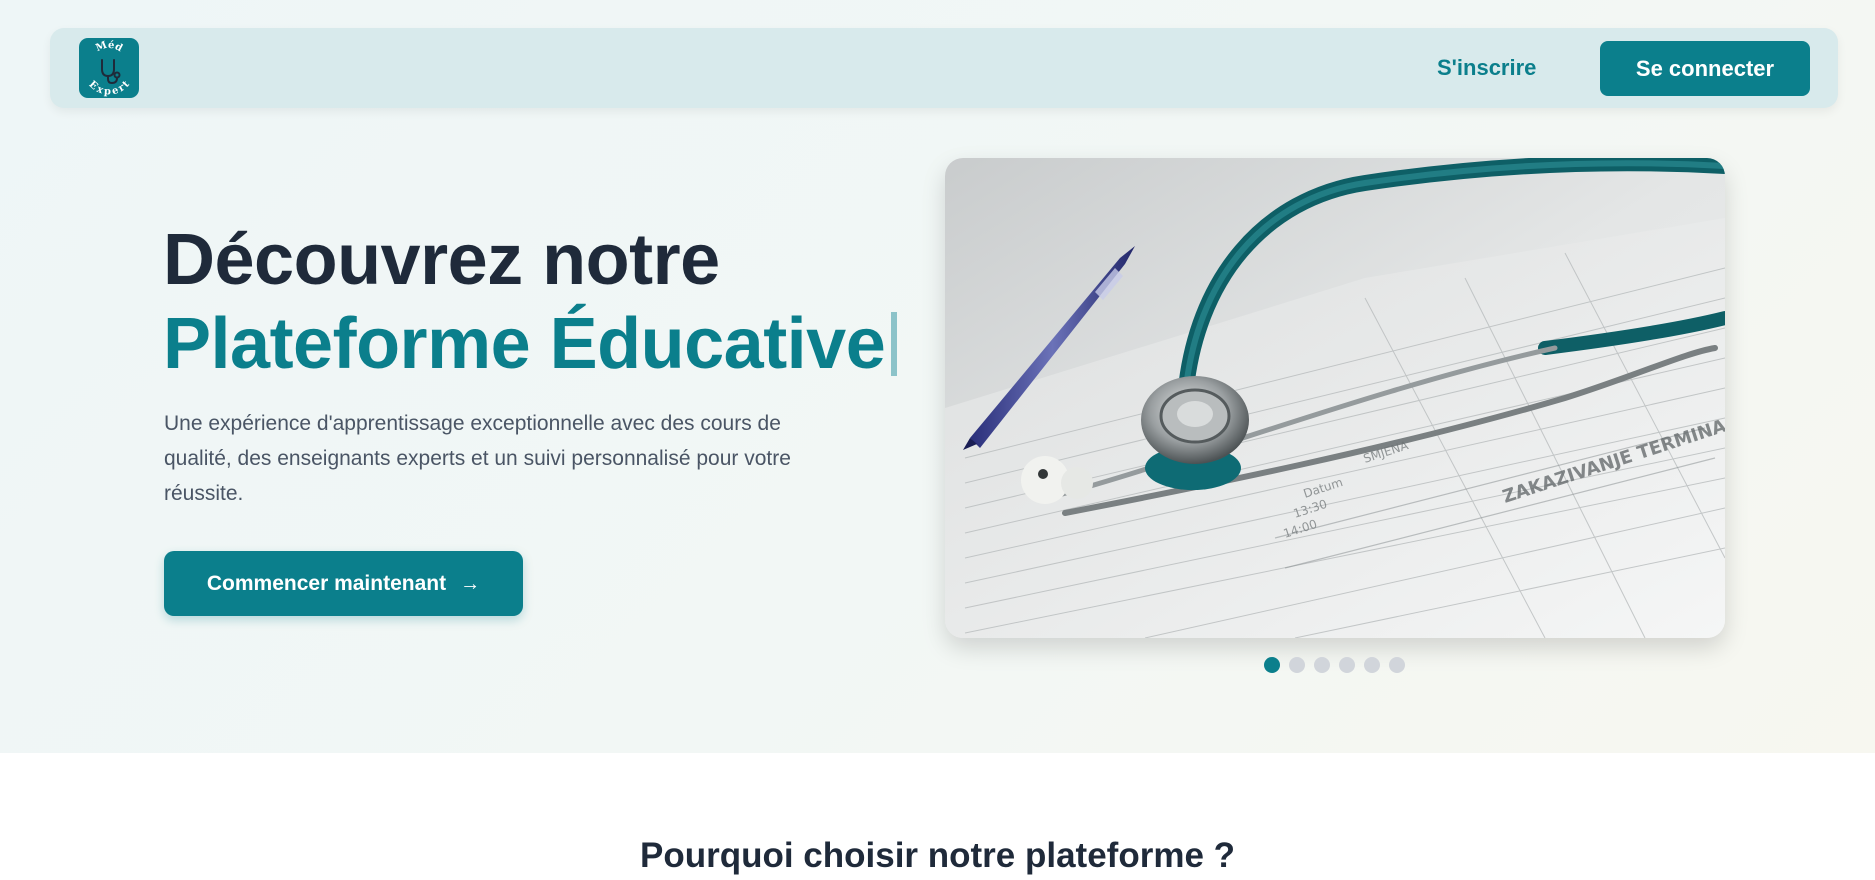 The height and width of the screenshot is (880, 1875). Describe the element at coordinates (109, 47) in the screenshot. I see `logo-text-top: Méd` at that location.